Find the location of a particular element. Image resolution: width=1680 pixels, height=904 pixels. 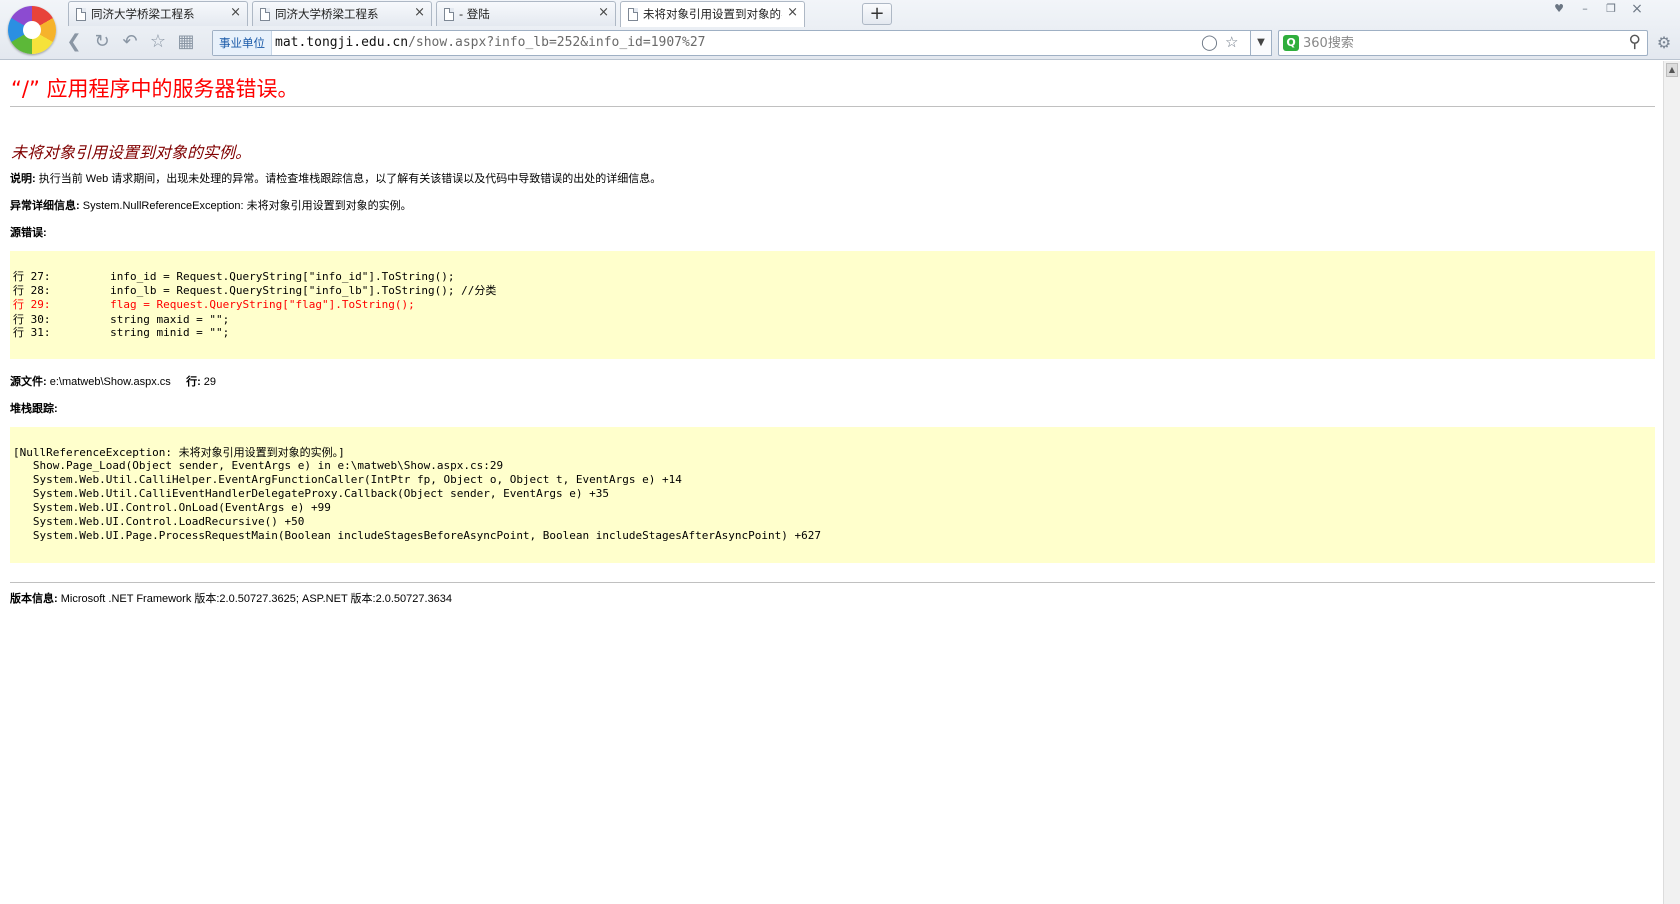

address-dropdown-icon: ▼ is located at coordinates (1261, 43).